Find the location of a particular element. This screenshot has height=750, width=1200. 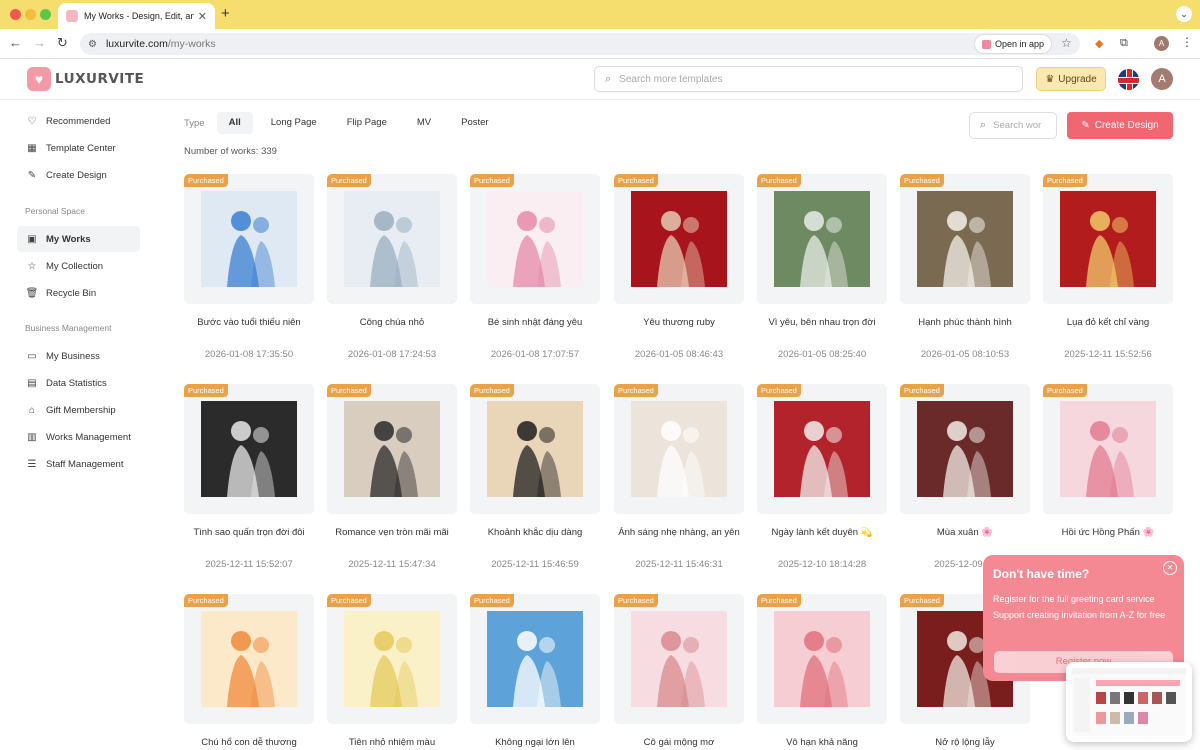

work-title: Bước vào tuổi thiếu niên is located at coordinates (249, 322).